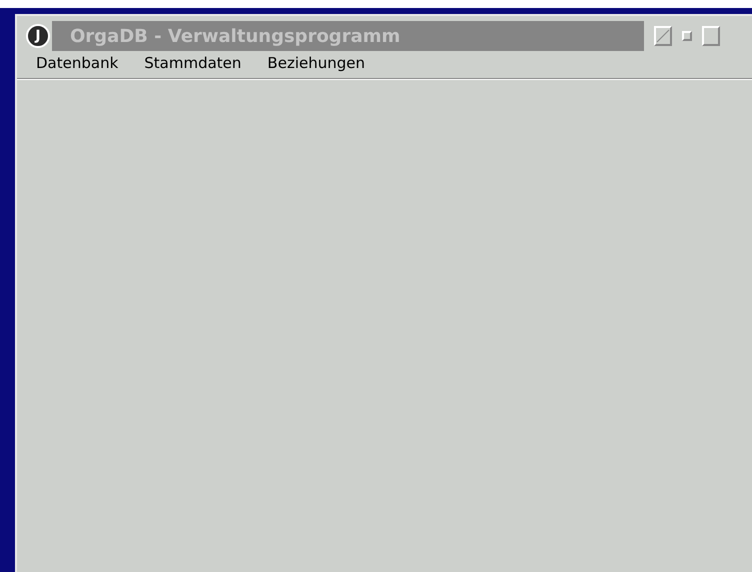  I want to click on app-icon: J, so click(38, 36).